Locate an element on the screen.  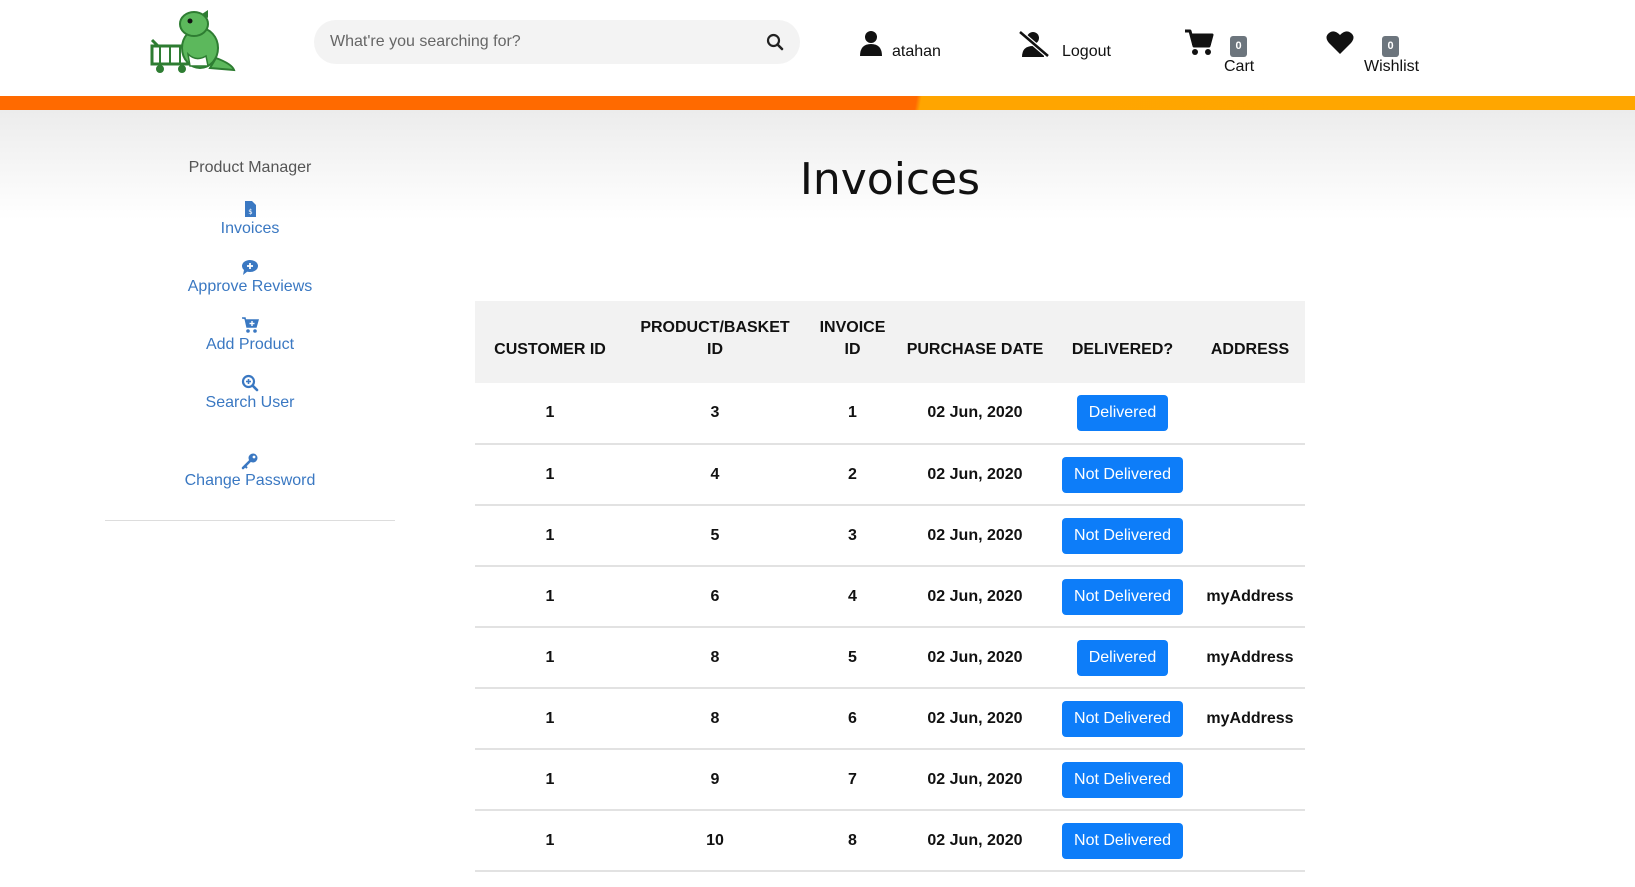
product-id-cell: 10 is located at coordinates (715, 841).